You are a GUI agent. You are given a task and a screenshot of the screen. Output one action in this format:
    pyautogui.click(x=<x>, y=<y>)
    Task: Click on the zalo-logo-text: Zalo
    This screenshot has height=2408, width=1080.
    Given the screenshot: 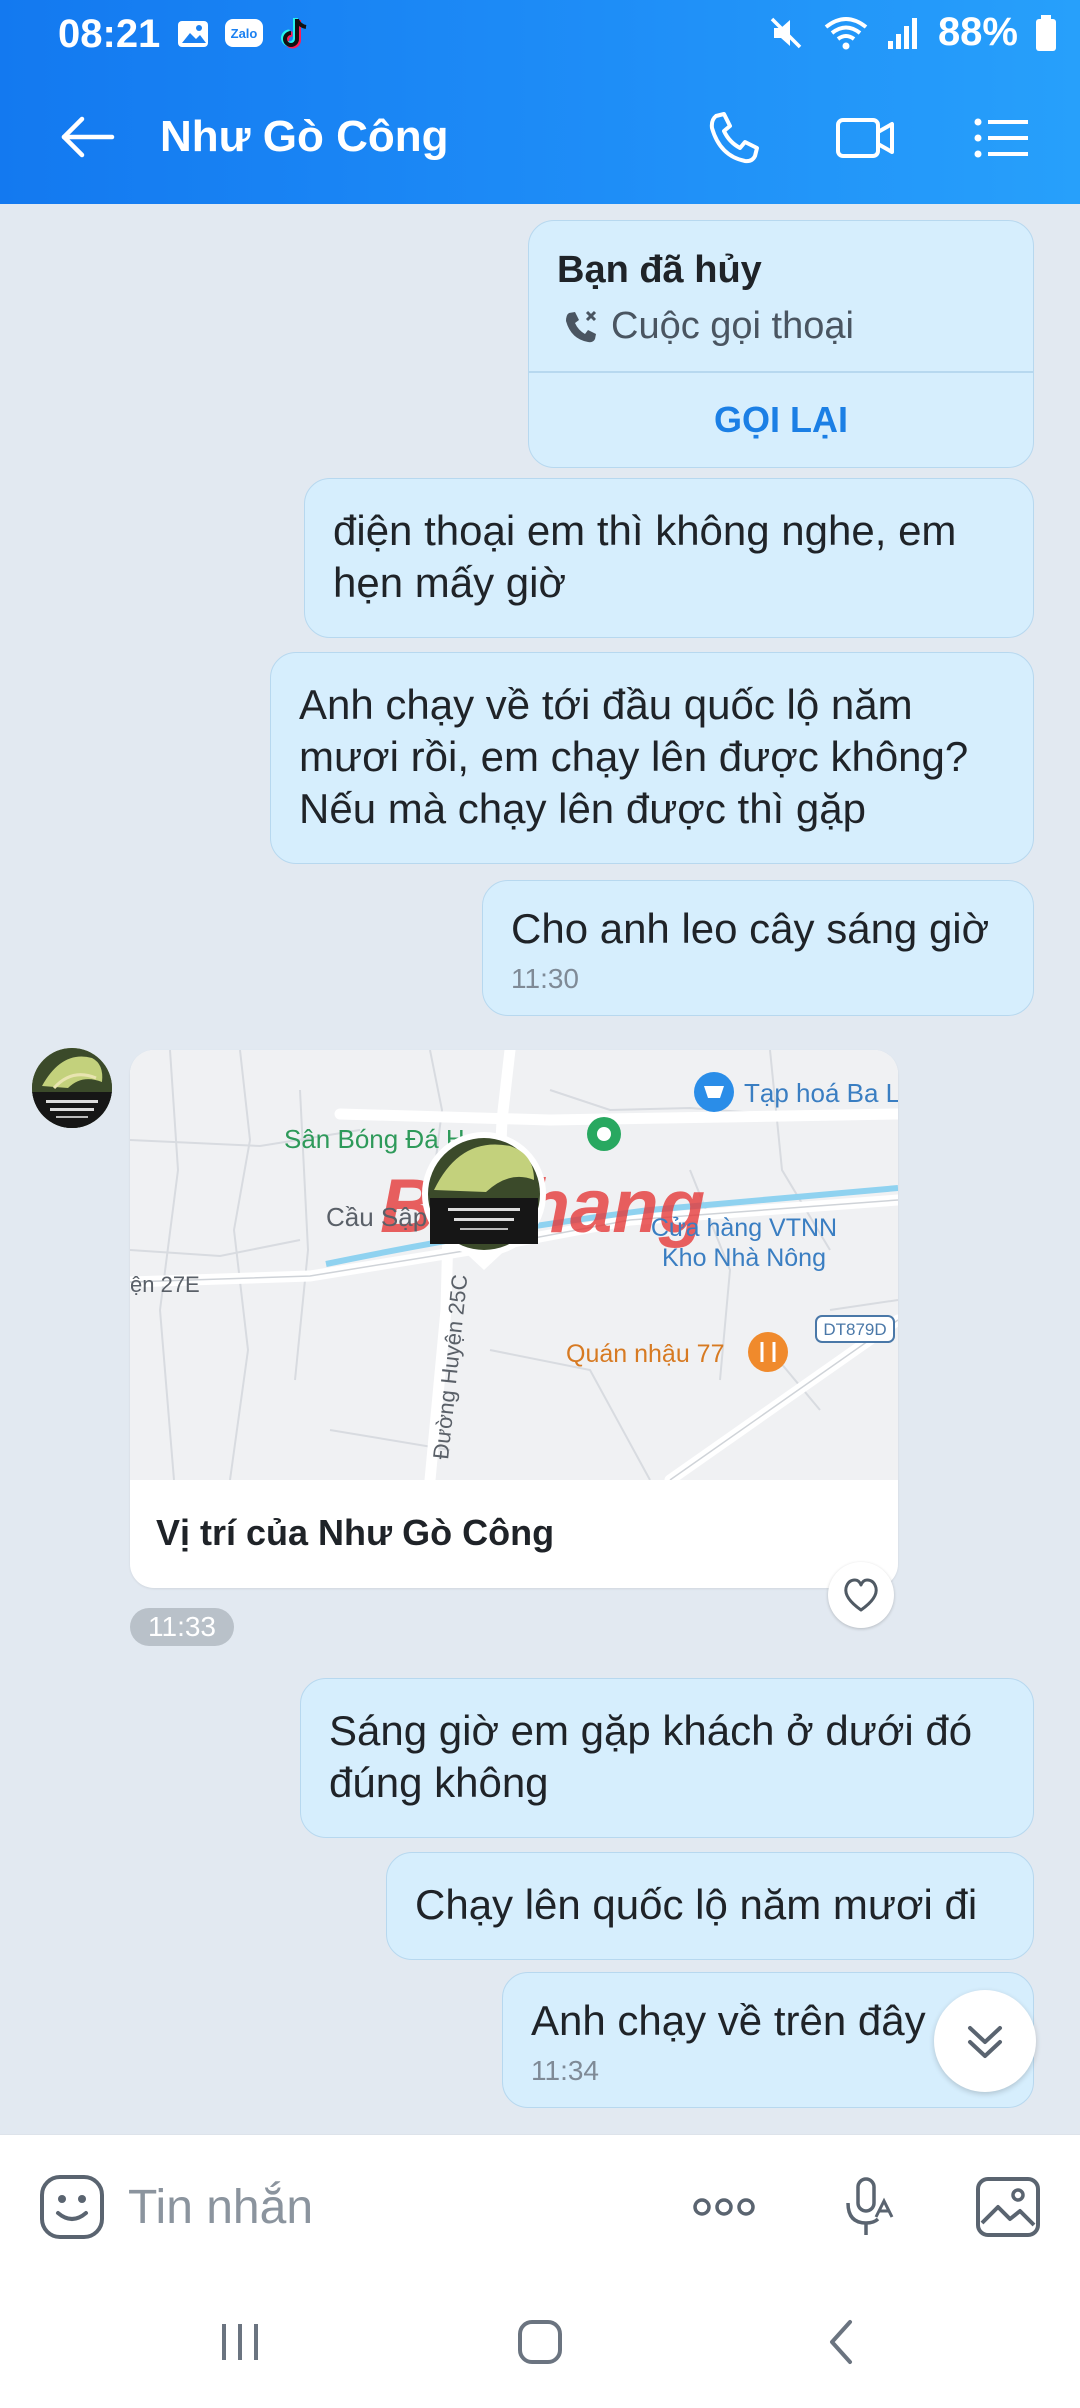 What is the action you would take?
    pyautogui.click(x=244, y=33)
    